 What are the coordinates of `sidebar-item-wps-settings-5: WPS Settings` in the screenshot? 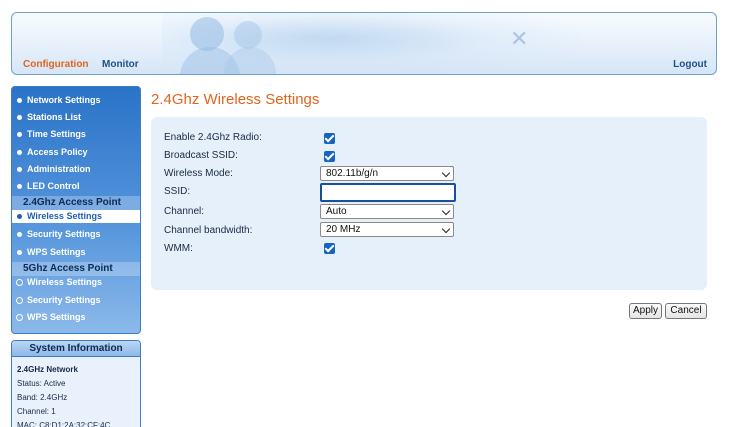 It's located at (76, 317).